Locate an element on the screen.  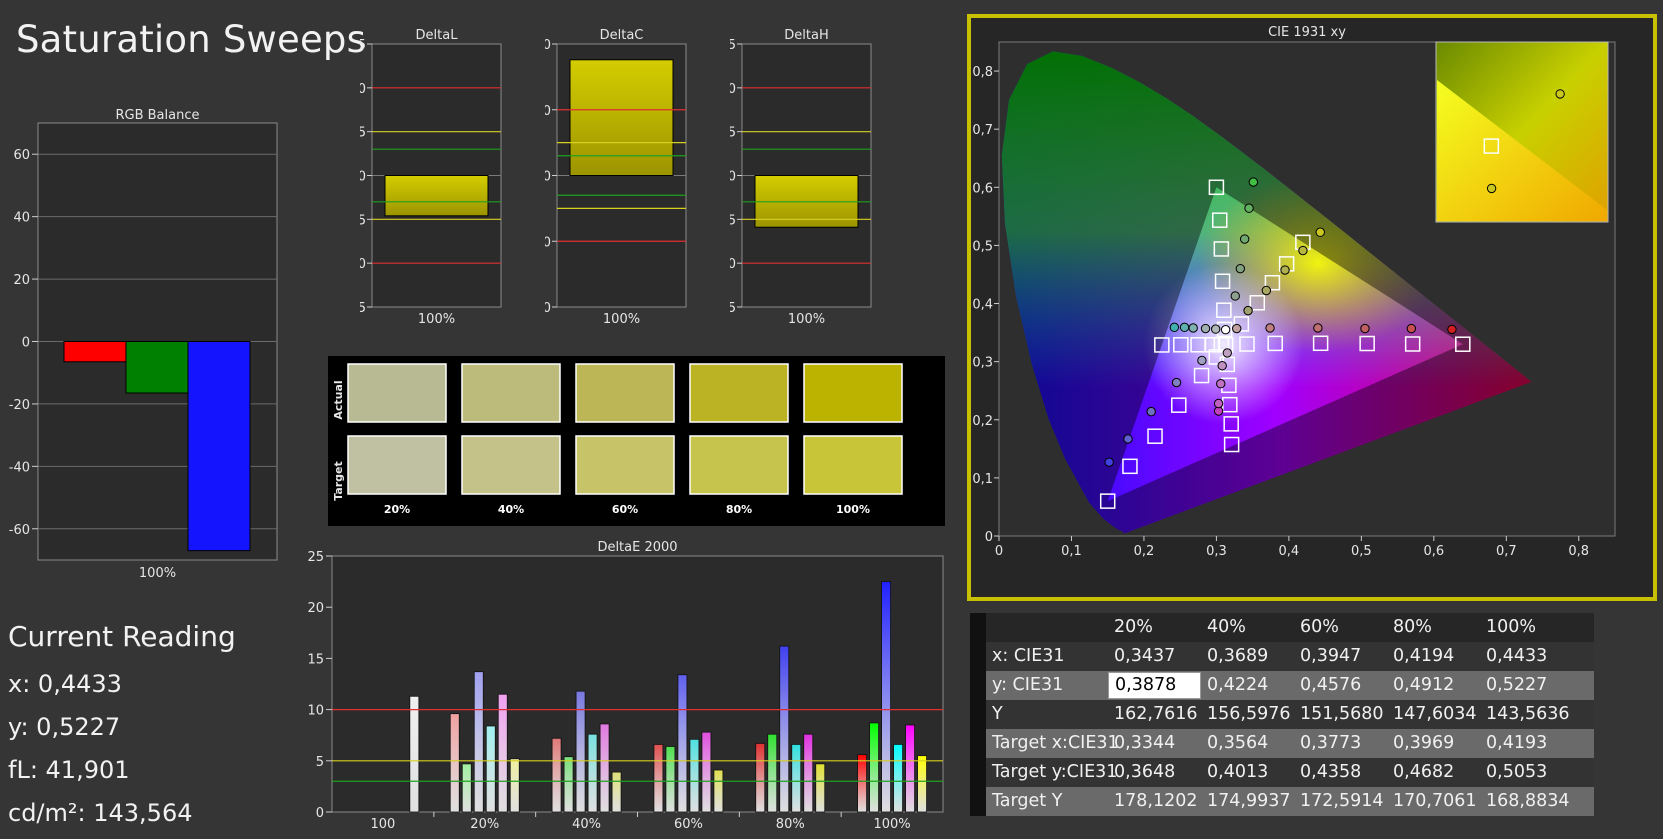
inset-measured-point is located at coordinates (1491, 188).